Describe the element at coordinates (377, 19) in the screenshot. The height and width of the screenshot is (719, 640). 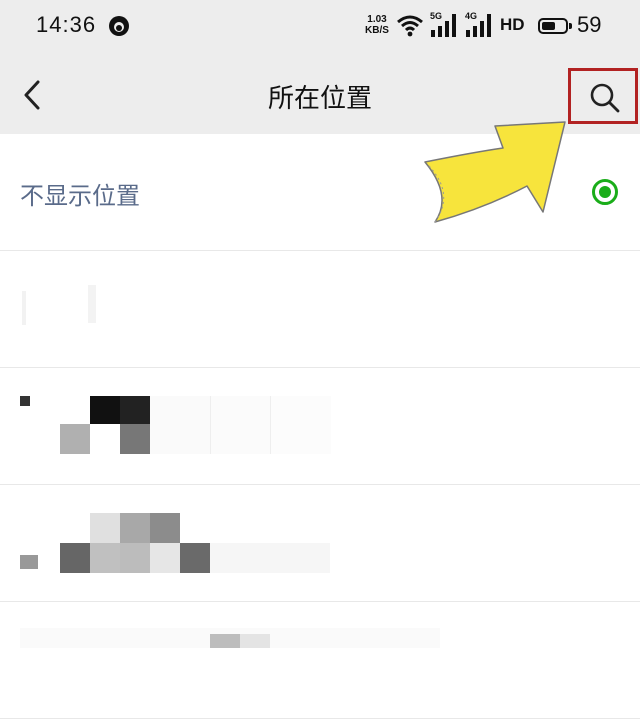
I see `network-speed-value: 1.03` at that location.